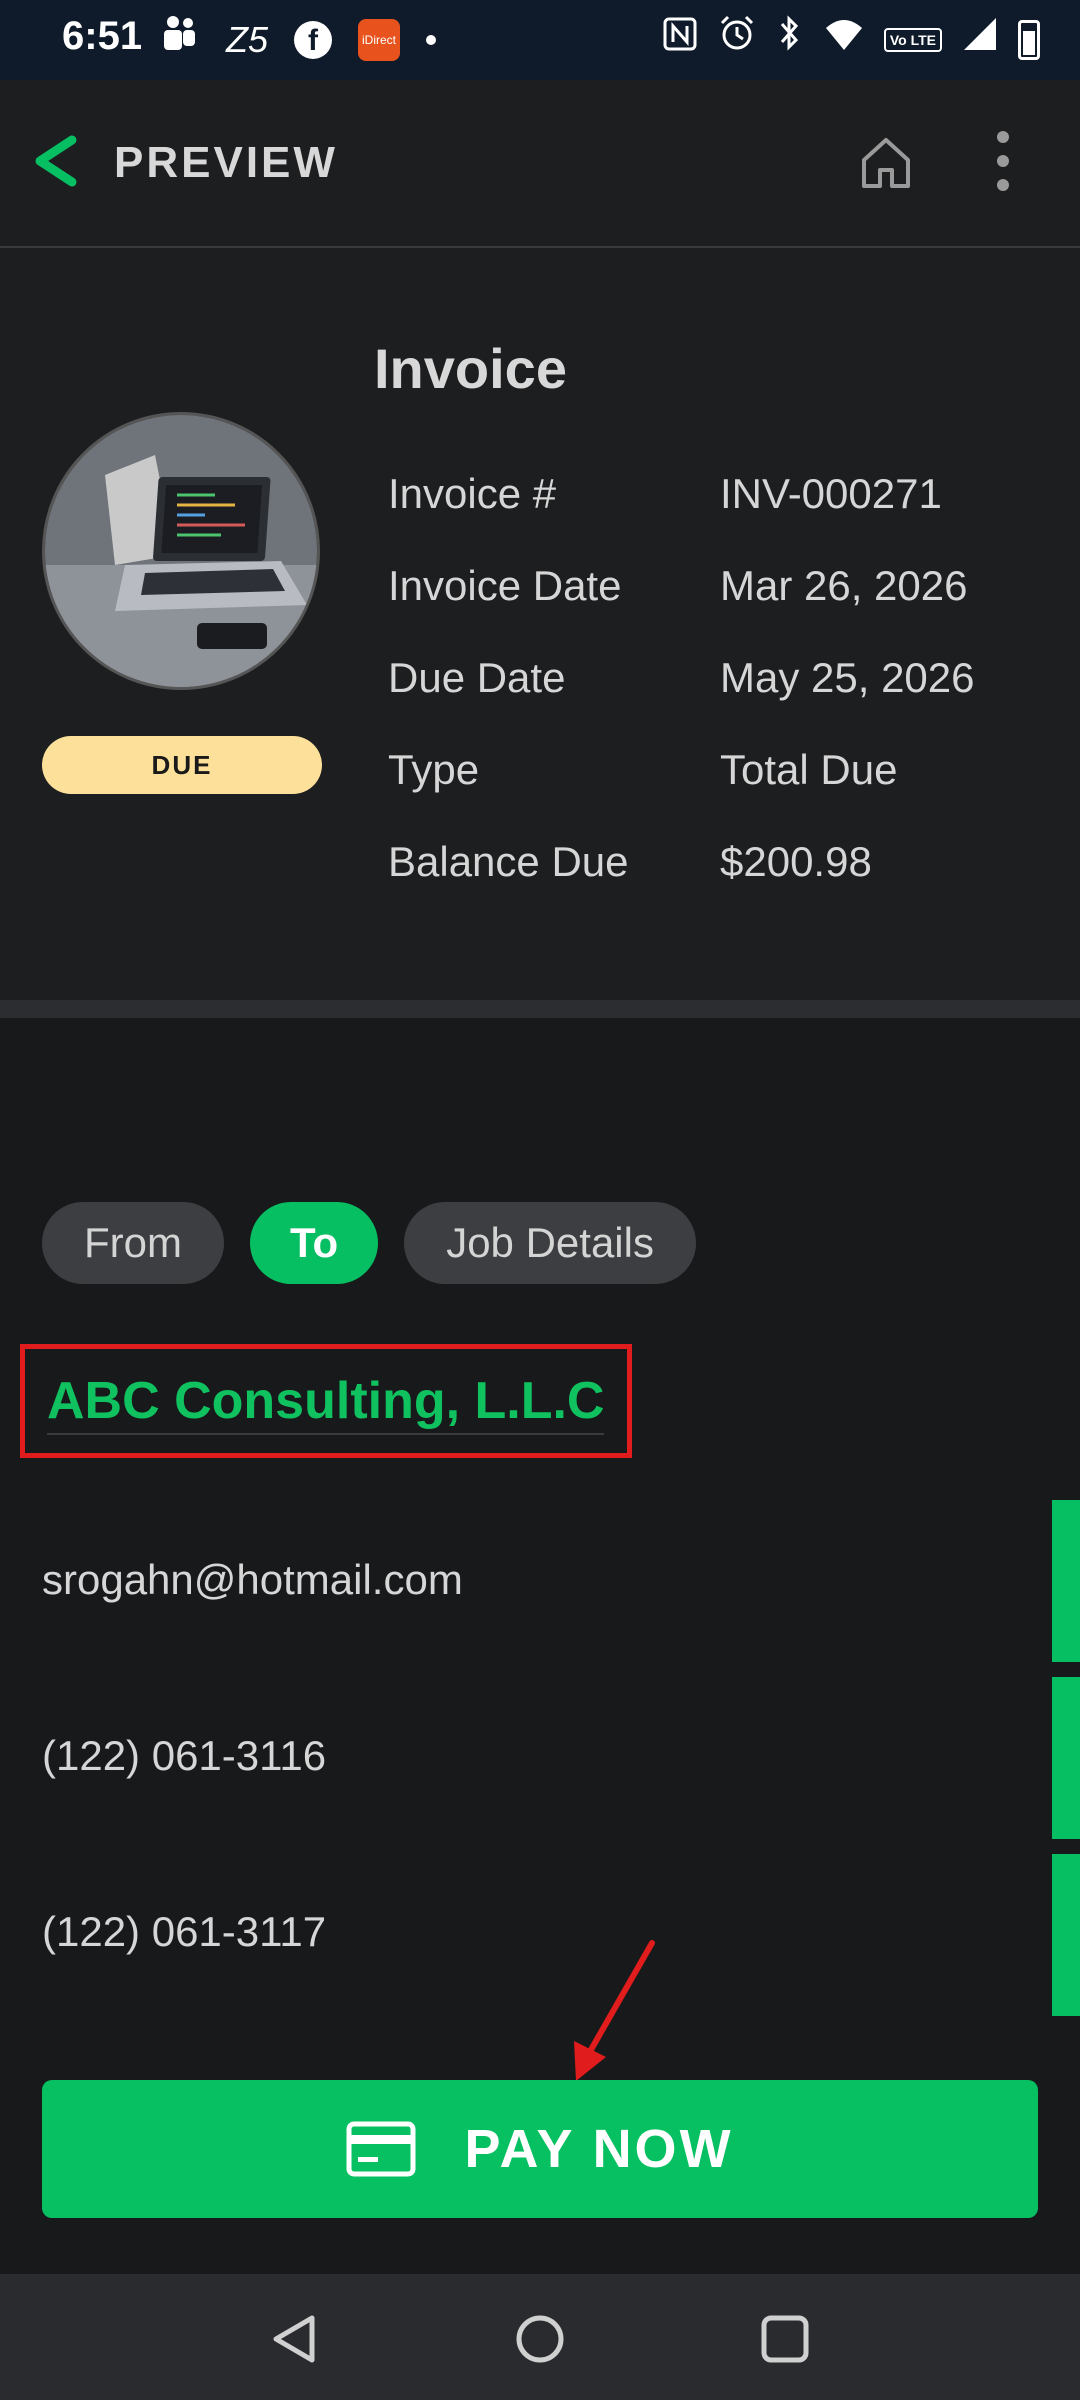  Describe the element at coordinates (184, 1932) in the screenshot. I see `recipient-phone-2: (122) 061-3117` at that location.